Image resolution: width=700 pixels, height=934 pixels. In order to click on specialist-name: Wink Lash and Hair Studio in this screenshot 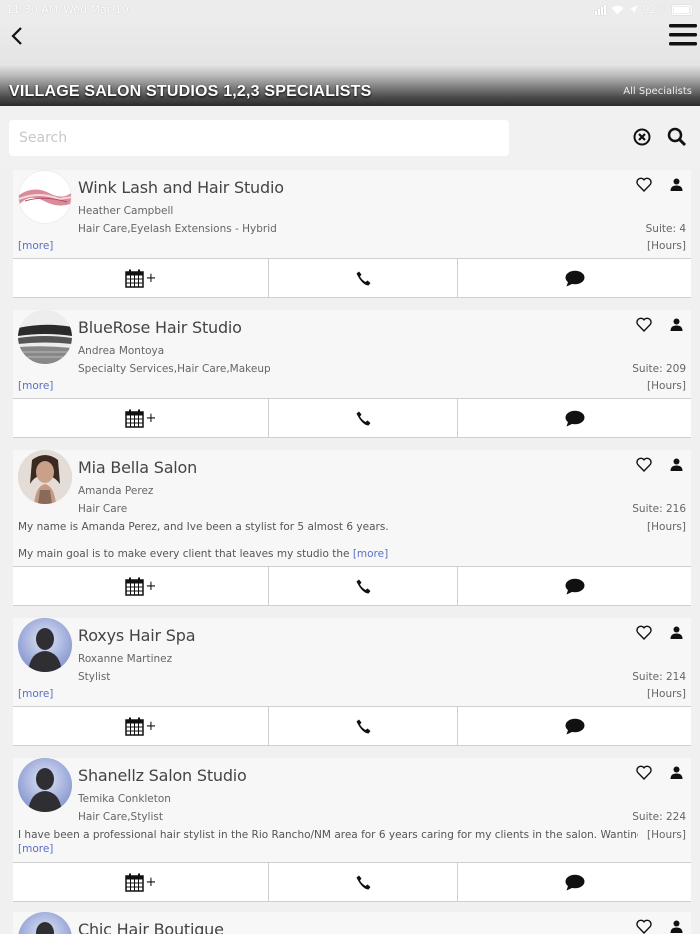, I will do `click(181, 187)`.